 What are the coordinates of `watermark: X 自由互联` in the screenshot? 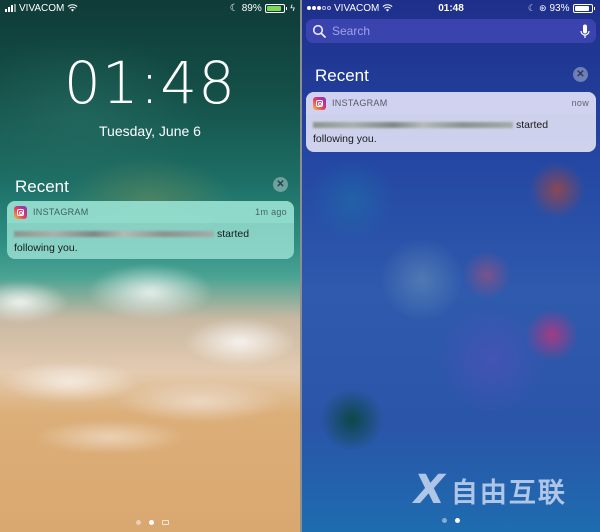 It's located at (490, 490).